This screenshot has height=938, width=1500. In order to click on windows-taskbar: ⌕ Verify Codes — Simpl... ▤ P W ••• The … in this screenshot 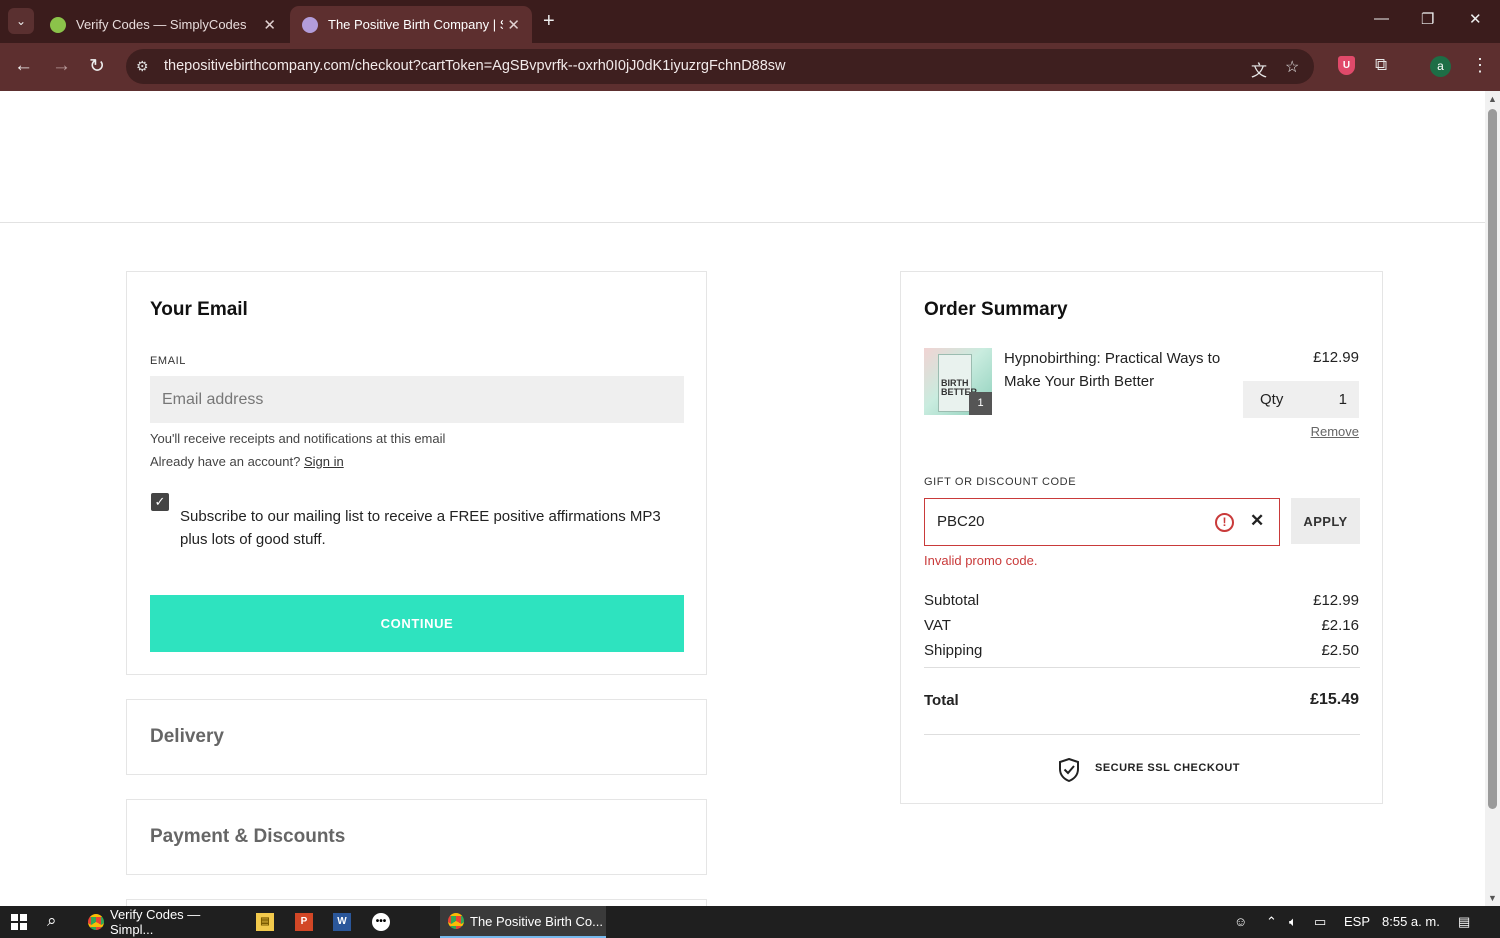, I will do `click(750, 922)`.